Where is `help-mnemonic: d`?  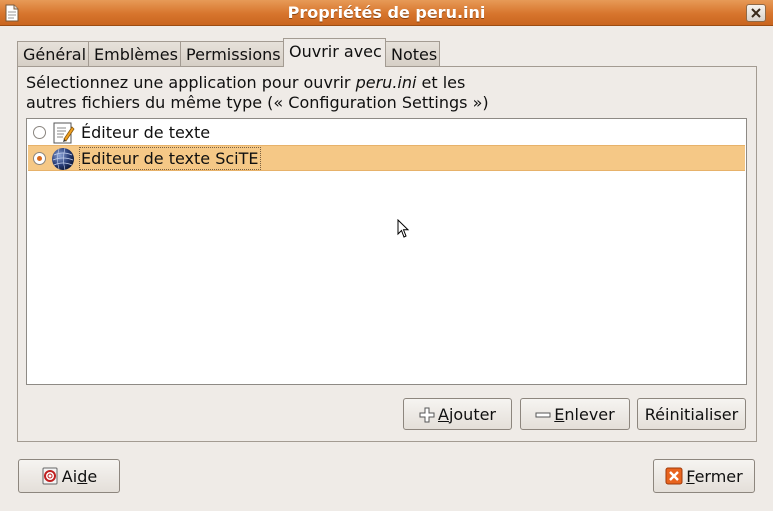
help-mnemonic: d is located at coordinates (82, 476).